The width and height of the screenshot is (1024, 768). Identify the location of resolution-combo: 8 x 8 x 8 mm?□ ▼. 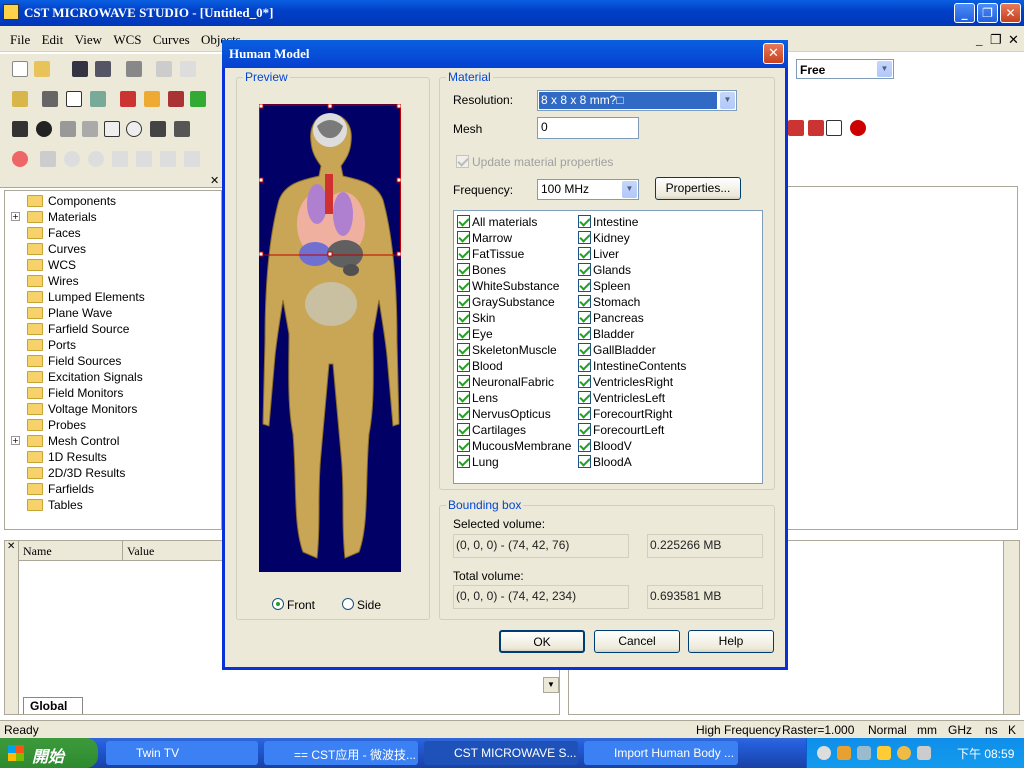
(637, 100).